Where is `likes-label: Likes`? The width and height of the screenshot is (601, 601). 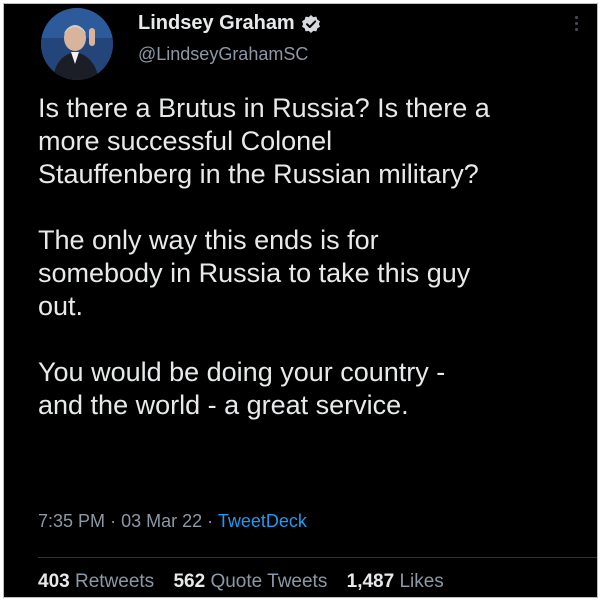
likes-label: Likes is located at coordinates (421, 581).